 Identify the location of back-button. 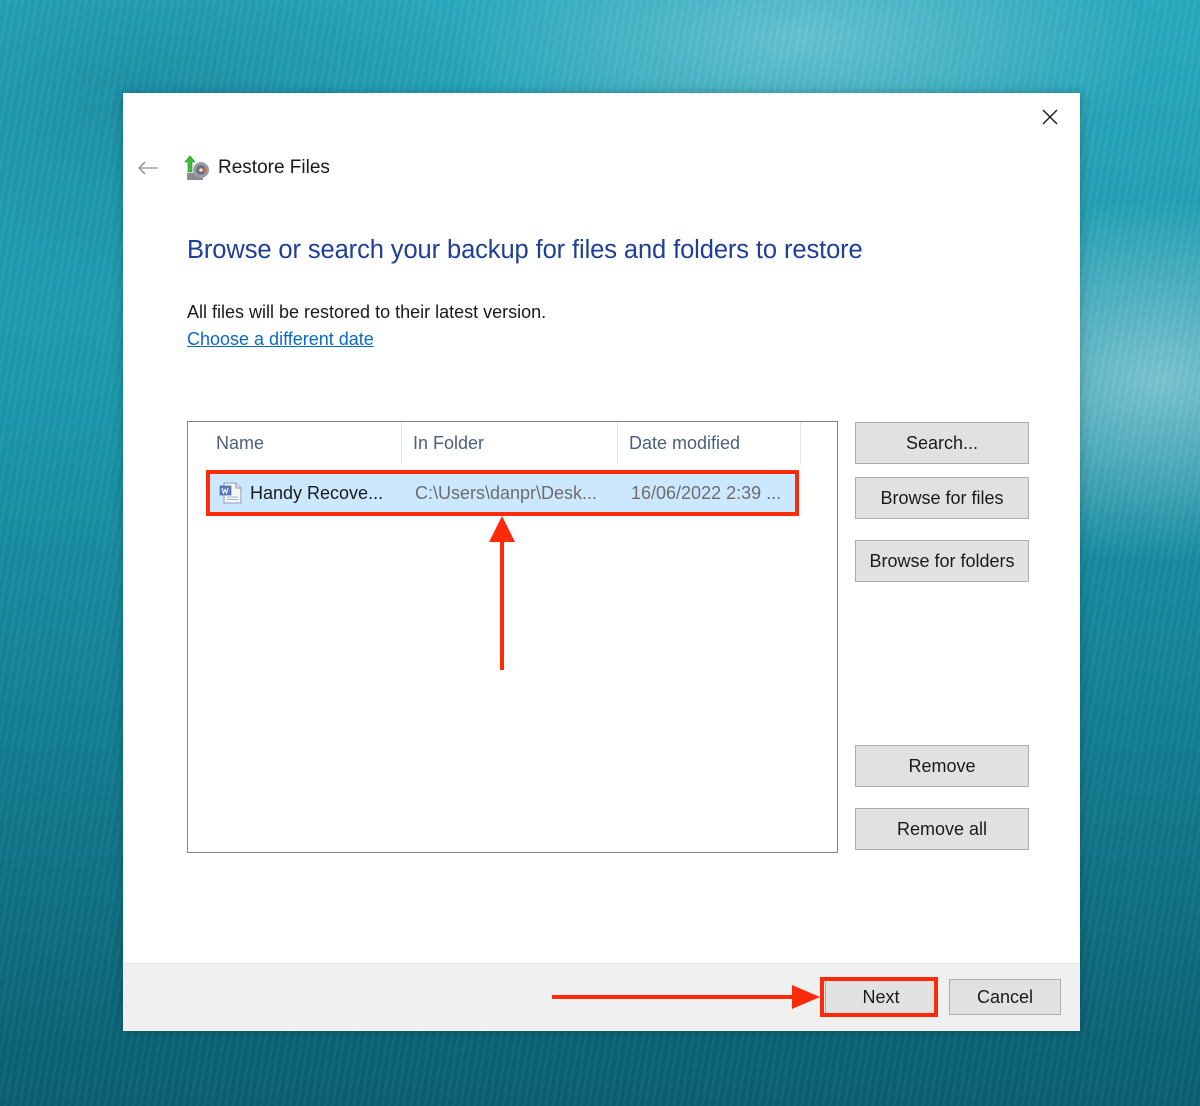
(148, 168).